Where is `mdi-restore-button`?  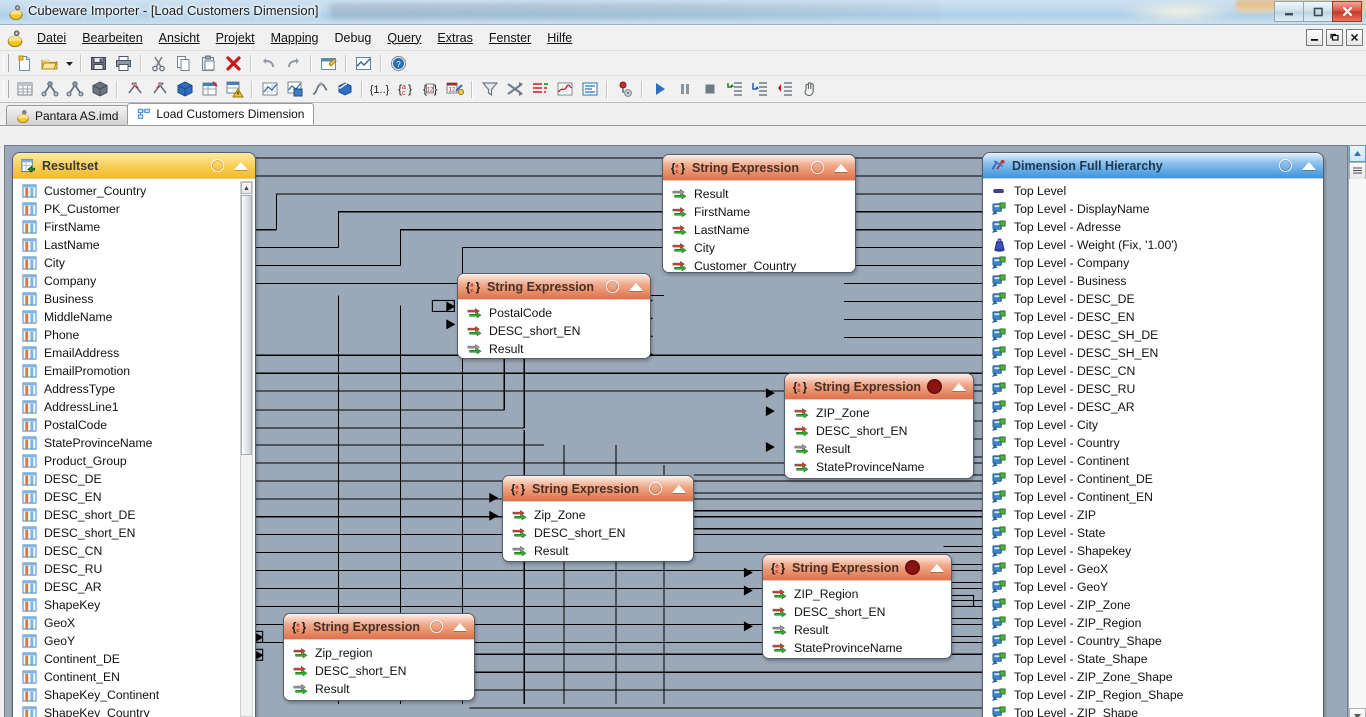 mdi-restore-button is located at coordinates (1334, 37).